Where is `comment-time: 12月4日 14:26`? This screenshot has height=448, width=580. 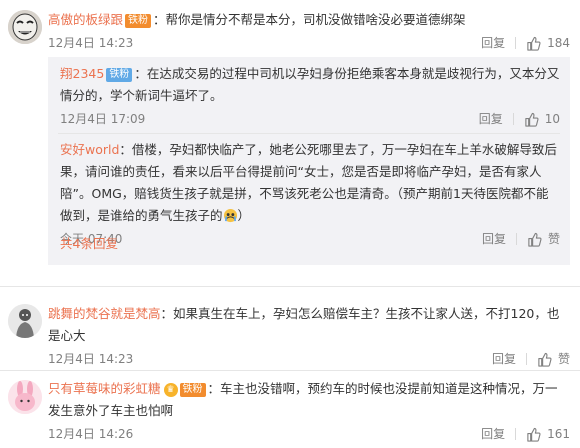
comment-time: 12月4日 14:26 is located at coordinates (91, 434).